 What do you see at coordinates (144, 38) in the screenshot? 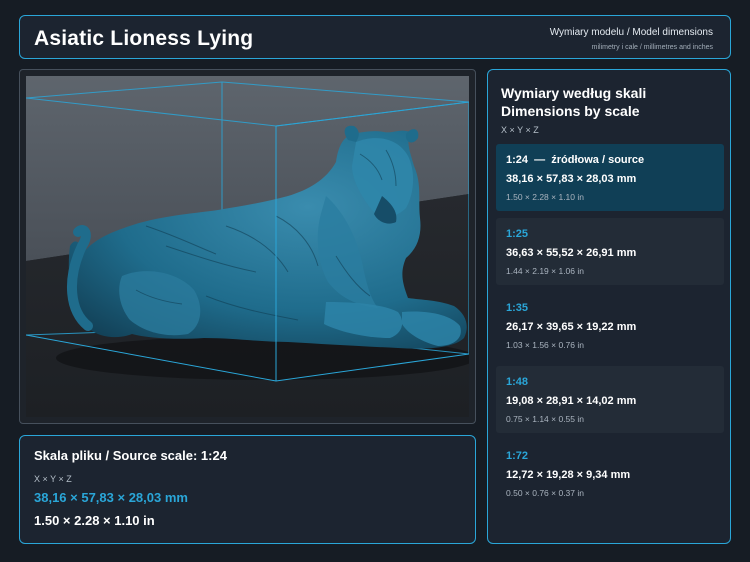
I see `page-title: Asiatic Lioness Lying` at bounding box center [144, 38].